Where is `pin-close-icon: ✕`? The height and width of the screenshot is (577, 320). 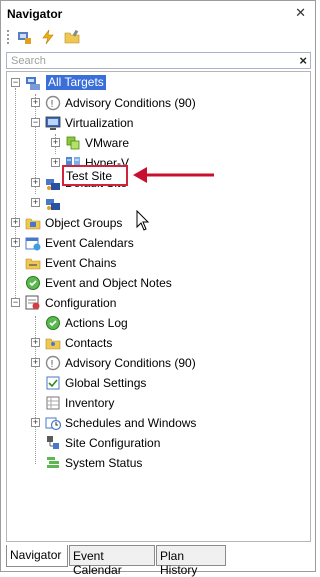 pin-close-icon: ✕ is located at coordinates (300, 13).